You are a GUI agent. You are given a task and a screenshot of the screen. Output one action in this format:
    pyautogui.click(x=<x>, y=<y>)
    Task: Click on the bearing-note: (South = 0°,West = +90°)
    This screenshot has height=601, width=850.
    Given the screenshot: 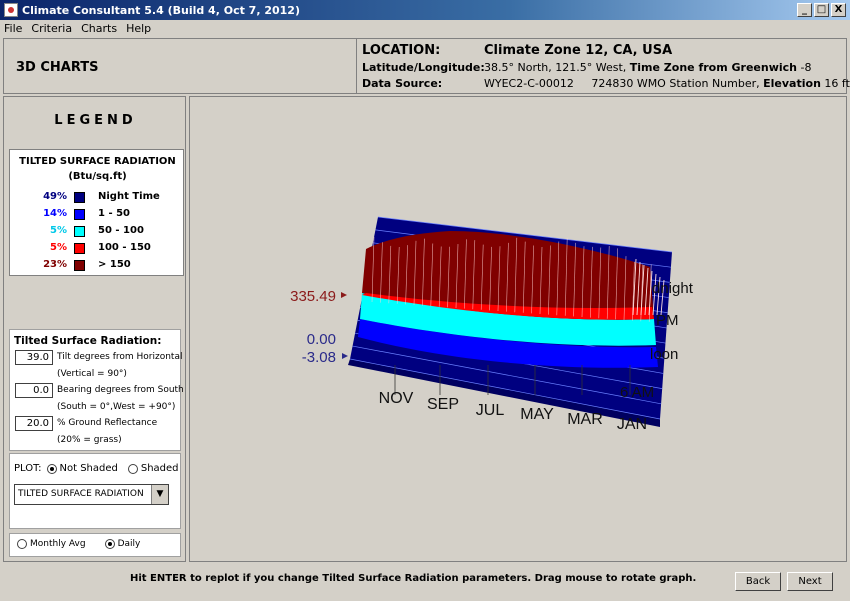 What is the action you would take?
    pyautogui.click(x=116, y=407)
    